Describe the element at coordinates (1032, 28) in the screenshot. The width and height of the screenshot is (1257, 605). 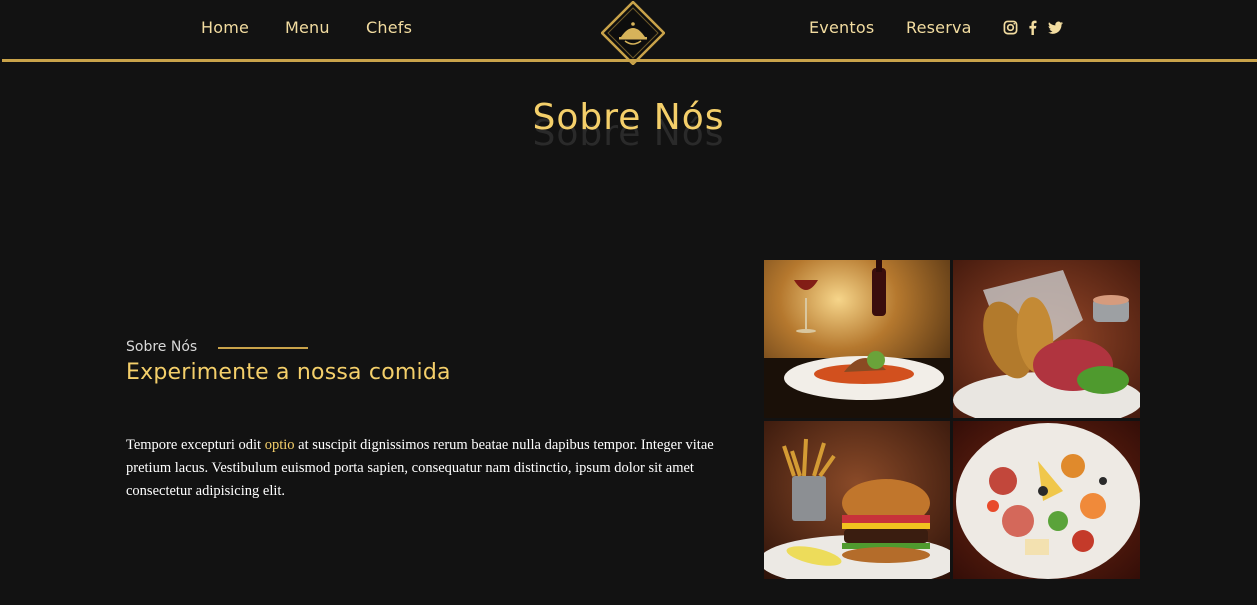
I see `facebook-icon` at that location.